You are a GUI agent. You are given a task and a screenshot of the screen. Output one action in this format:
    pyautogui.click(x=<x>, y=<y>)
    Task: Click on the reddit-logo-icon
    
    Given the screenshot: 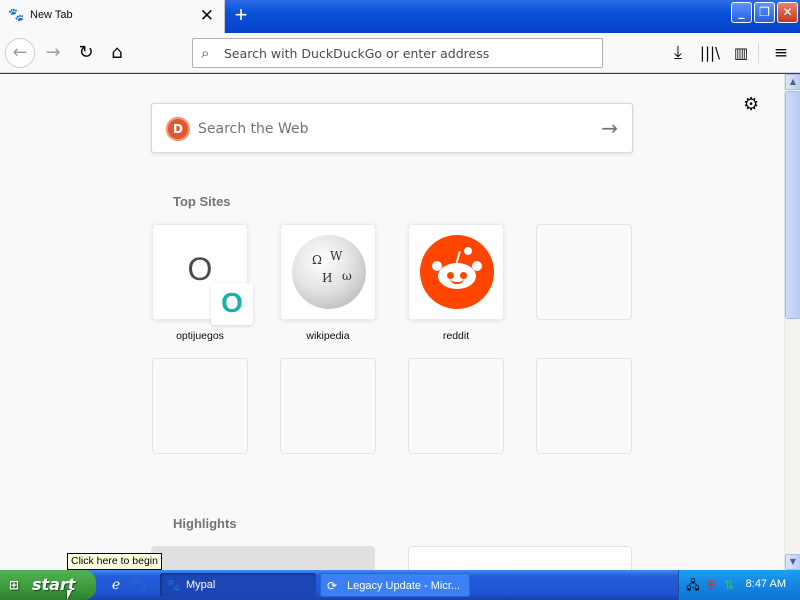 What is the action you would take?
    pyautogui.click(x=457, y=272)
    